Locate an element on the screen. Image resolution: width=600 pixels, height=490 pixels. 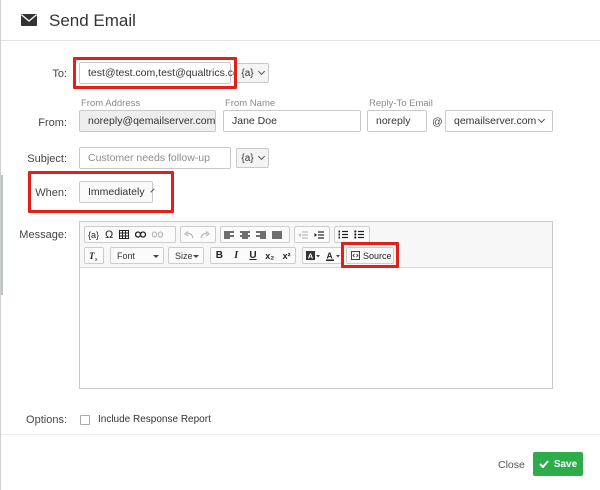
background-color-icon: A is located at coordinates (313, 255).